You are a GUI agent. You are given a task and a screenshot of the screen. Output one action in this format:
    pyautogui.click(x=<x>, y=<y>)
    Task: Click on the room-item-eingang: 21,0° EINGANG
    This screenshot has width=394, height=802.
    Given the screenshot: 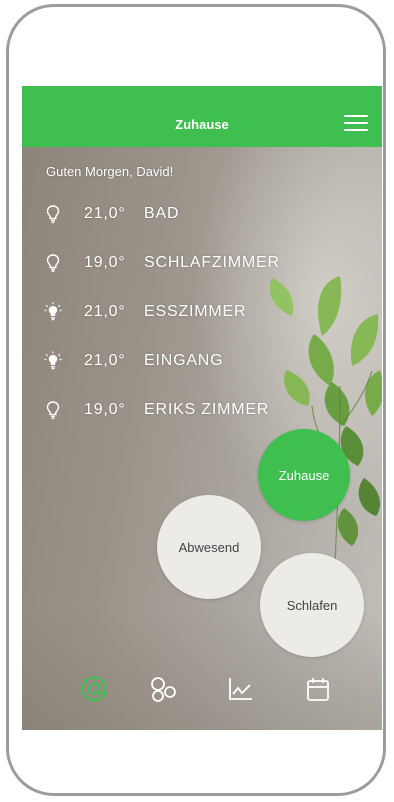 What is the action you would take?
    pyautogui.click(x=172, y=361)
    